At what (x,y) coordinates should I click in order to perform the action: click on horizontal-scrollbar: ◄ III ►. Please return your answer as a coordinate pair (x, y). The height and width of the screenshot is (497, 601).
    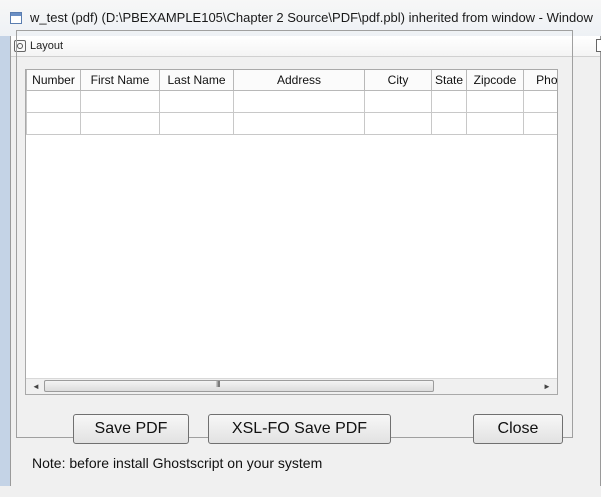
    Looking at the image, I should click on (291, 386).